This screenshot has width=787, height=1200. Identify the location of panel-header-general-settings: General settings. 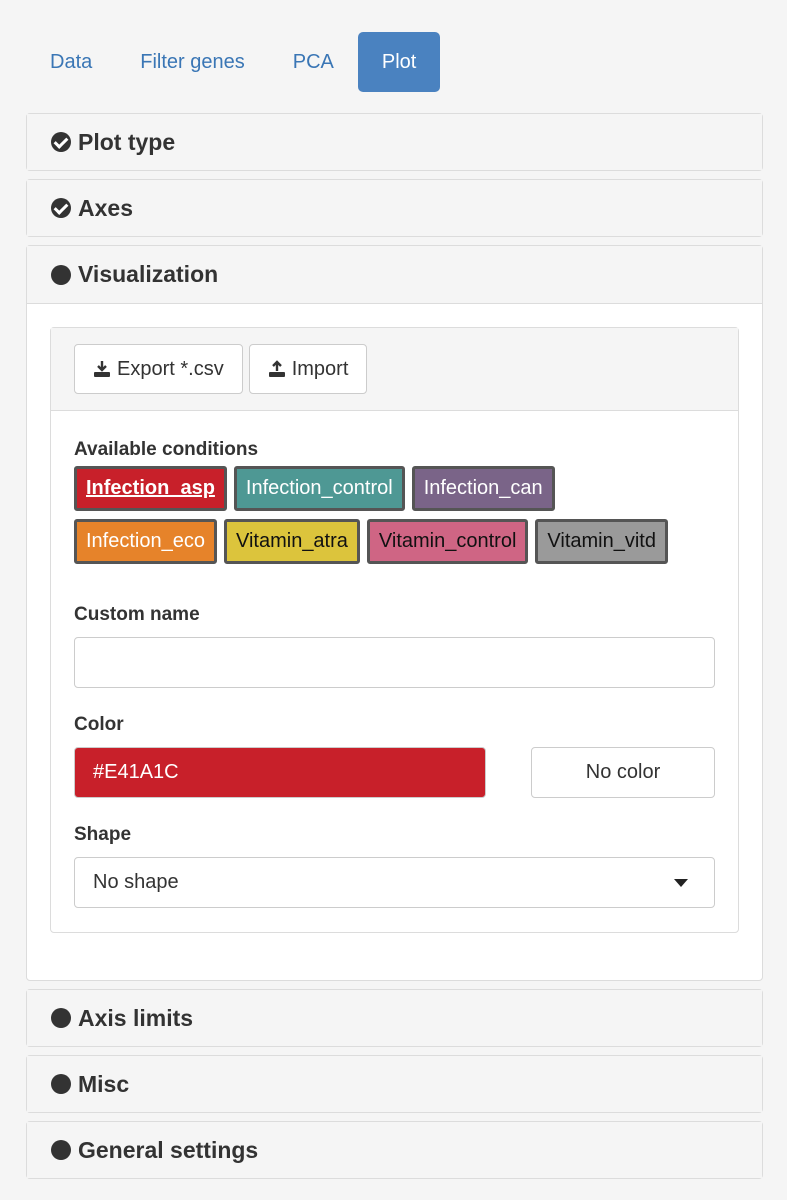
(394, 1150).